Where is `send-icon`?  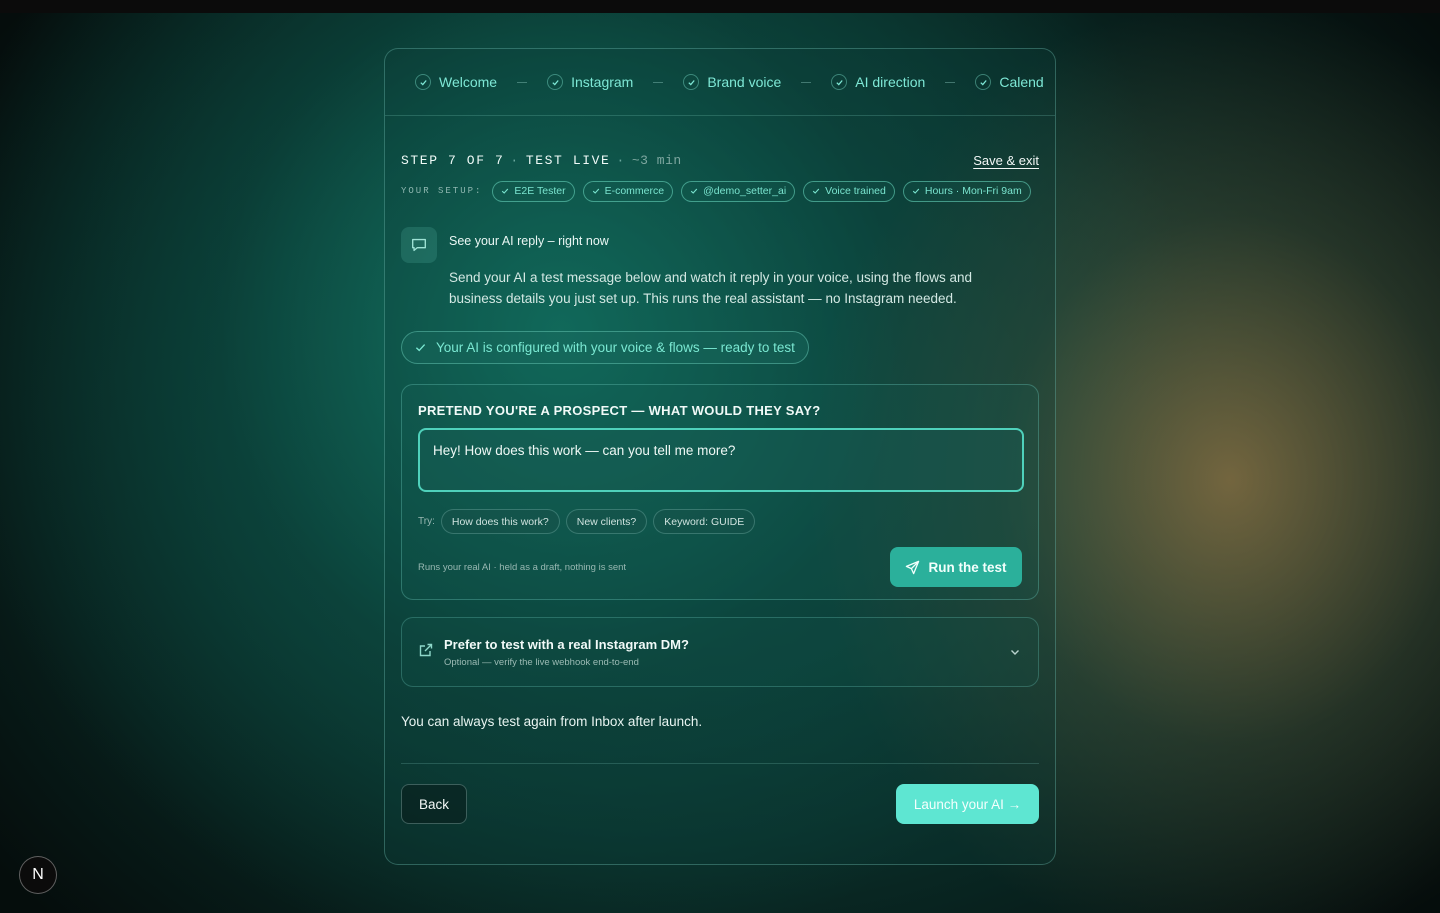
send-icon is located at coordinates (913, 567).